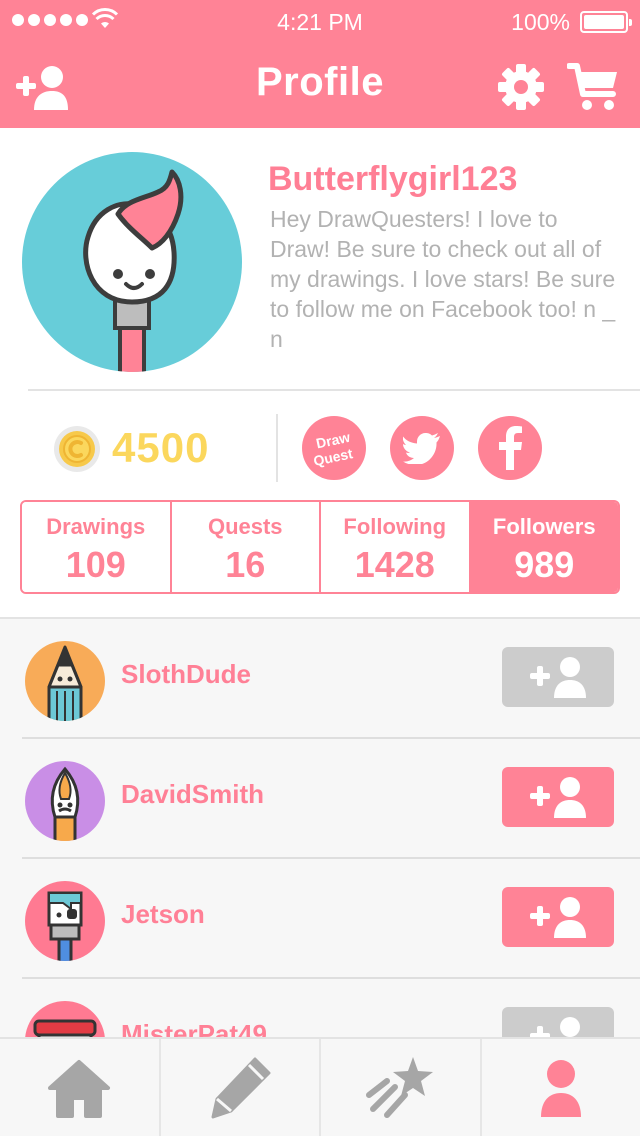 The width and height of the screenshot is (640, 1136). What do you see at coordinates (192, 794) in the screenshot?
I see `user-name: DavidSmith` at bounding box center [192, 794].